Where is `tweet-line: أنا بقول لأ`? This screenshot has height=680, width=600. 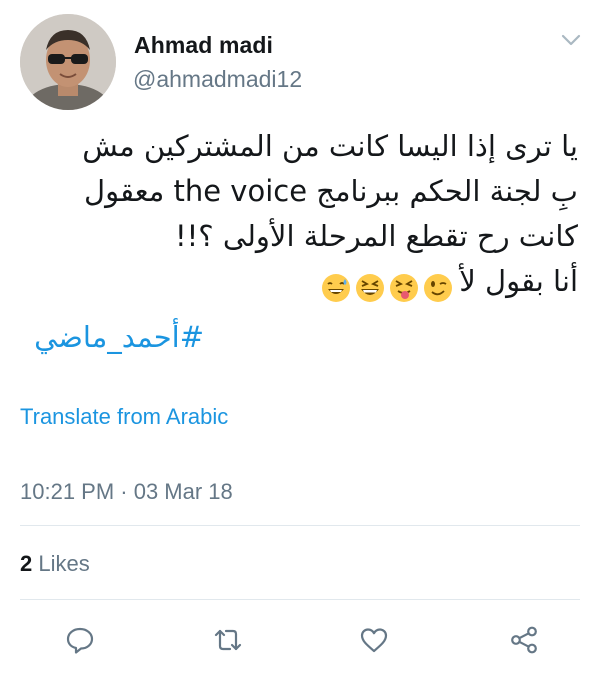
tweet-line: أنا بقول لأ is located at coordinates (298, 284).